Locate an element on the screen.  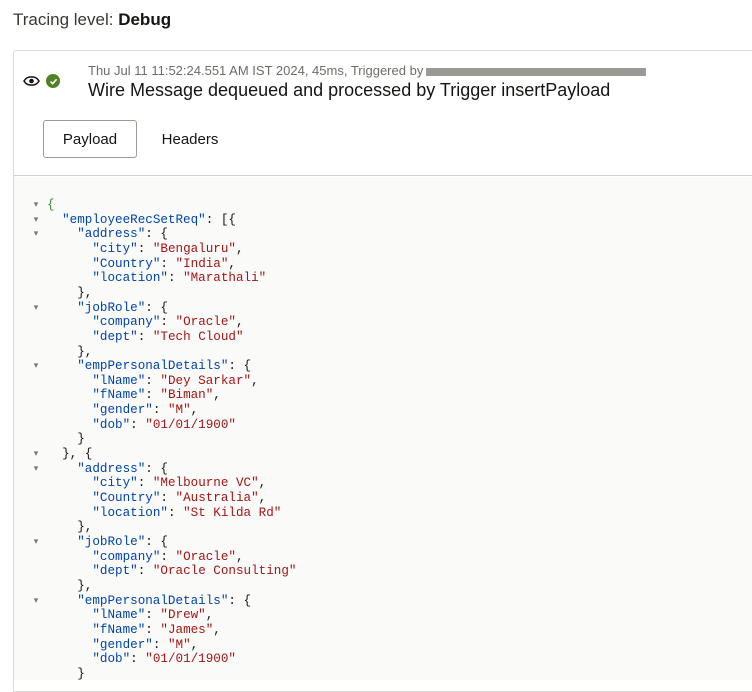
code-line: "company": "Oracle", is located at coordinates (383, 322).